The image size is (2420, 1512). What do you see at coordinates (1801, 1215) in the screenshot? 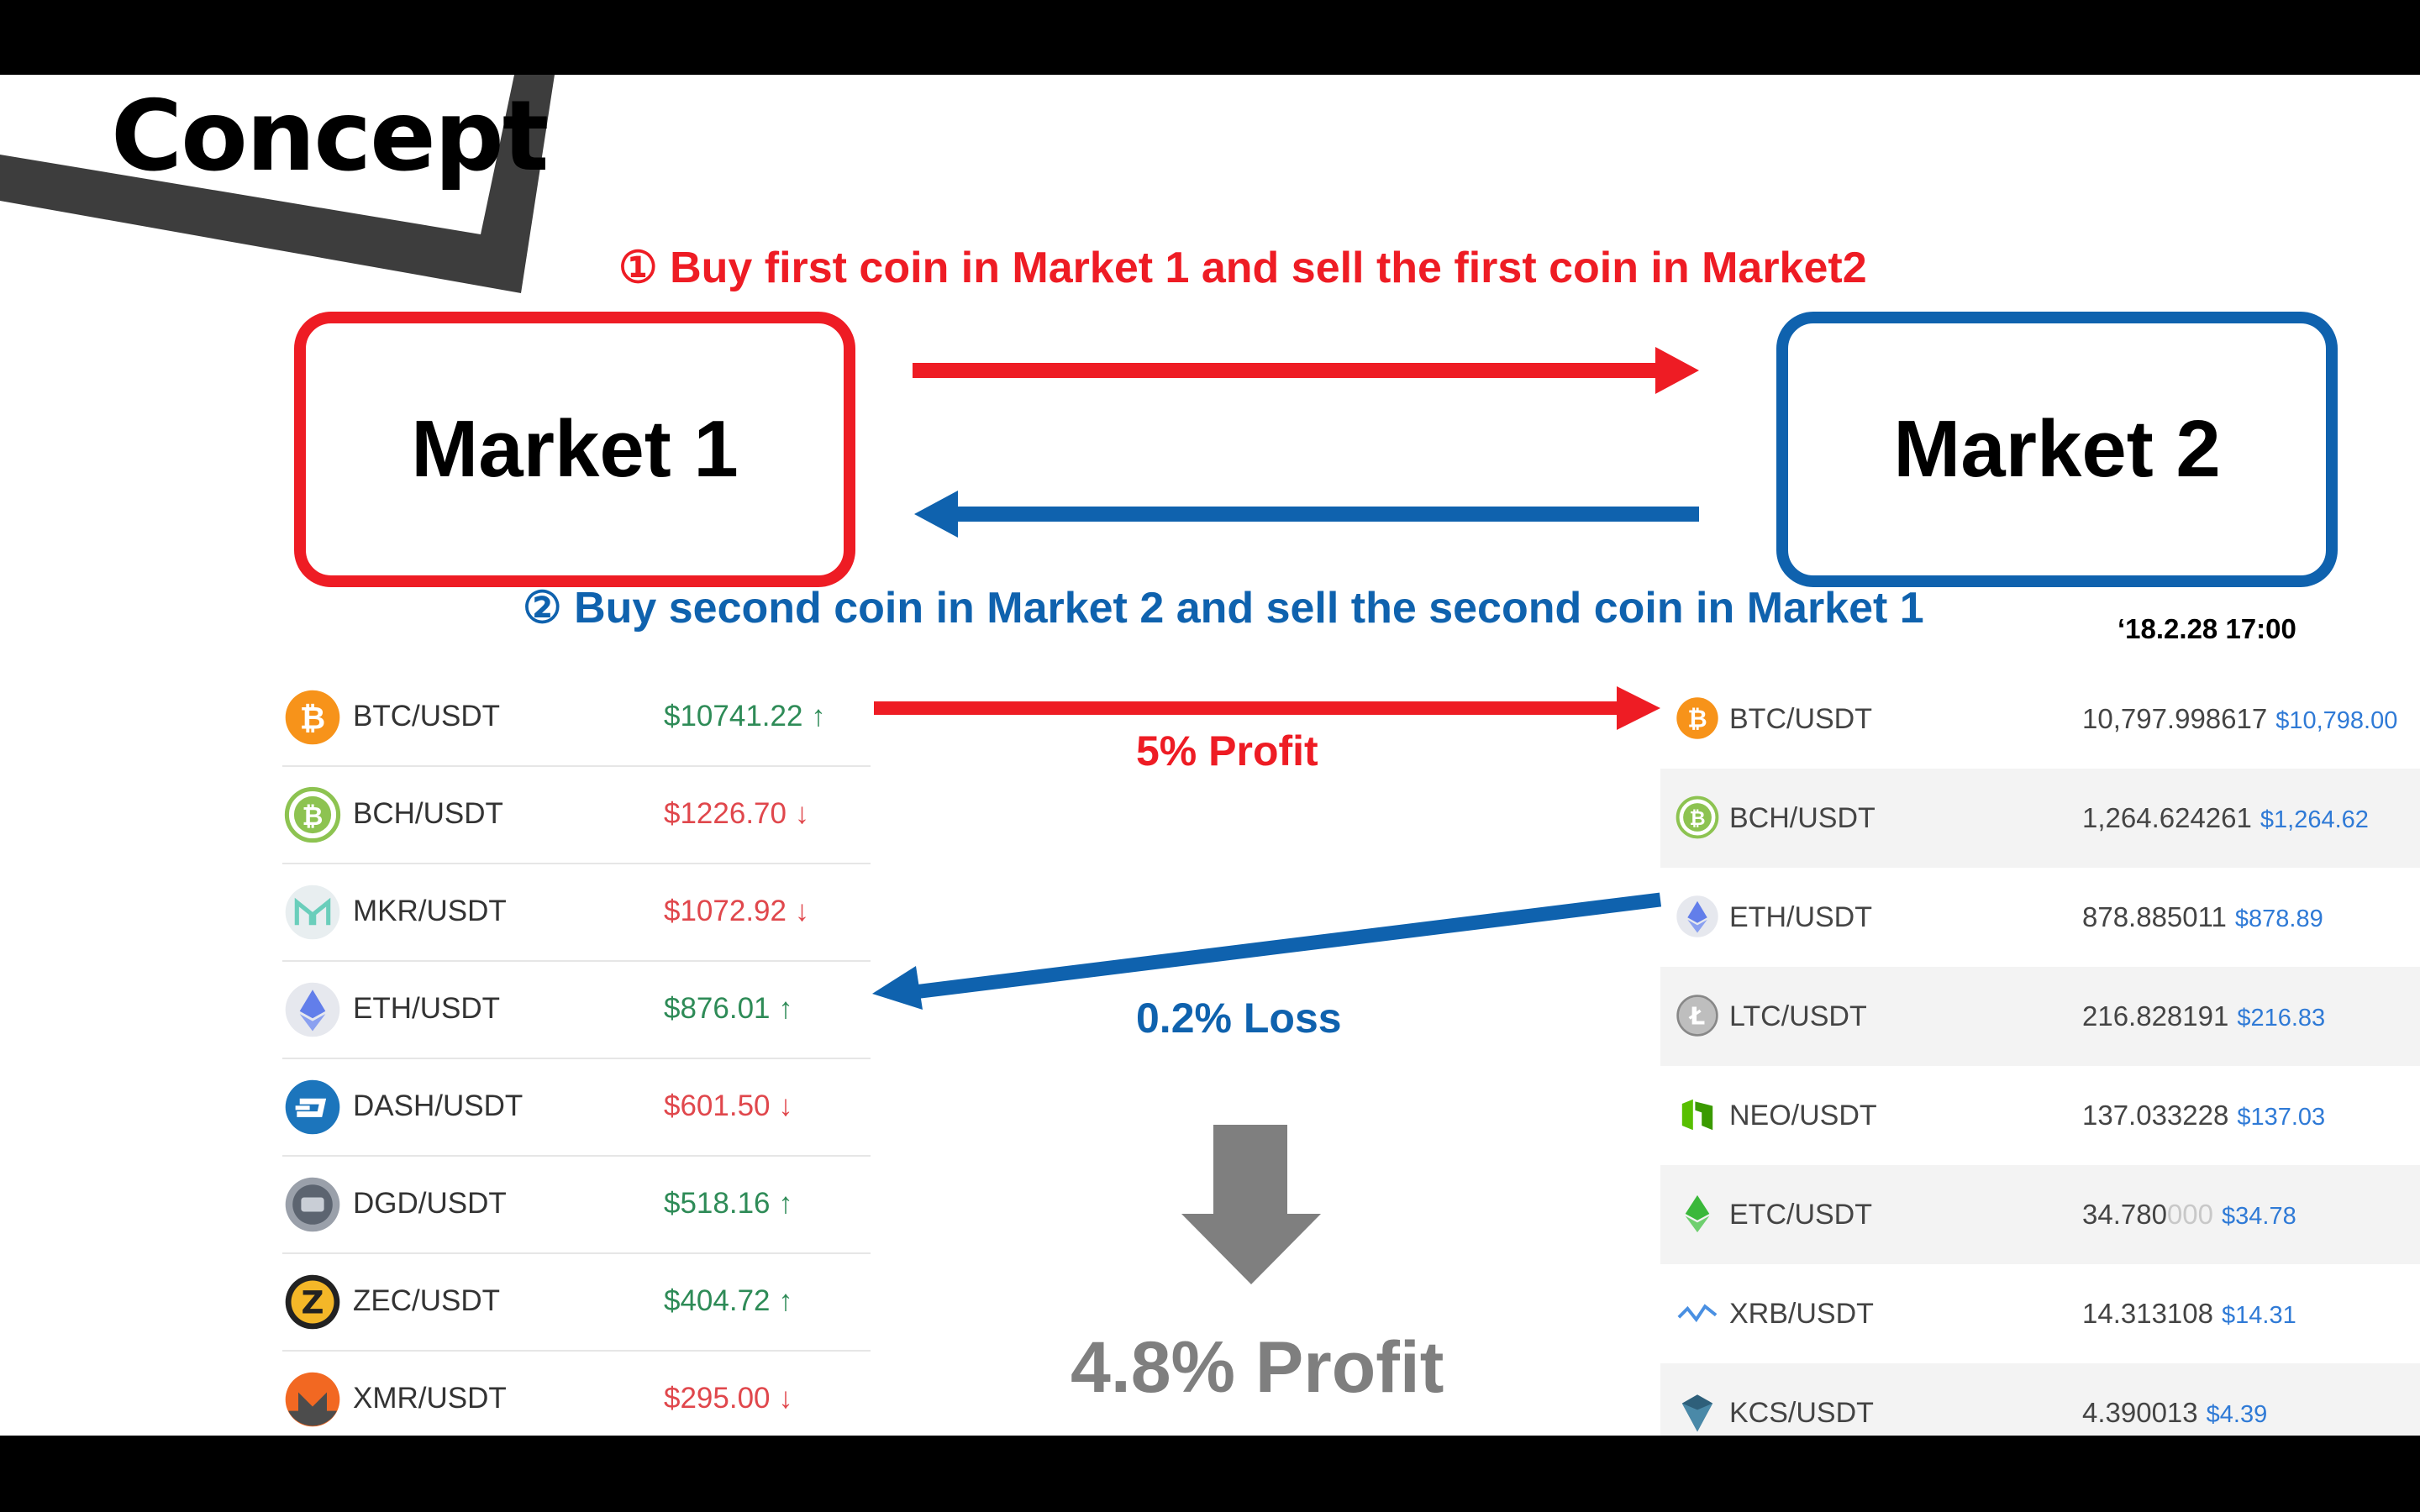
I see `pair-label: ETC/USDT` at bounding box center [1801, 1215].